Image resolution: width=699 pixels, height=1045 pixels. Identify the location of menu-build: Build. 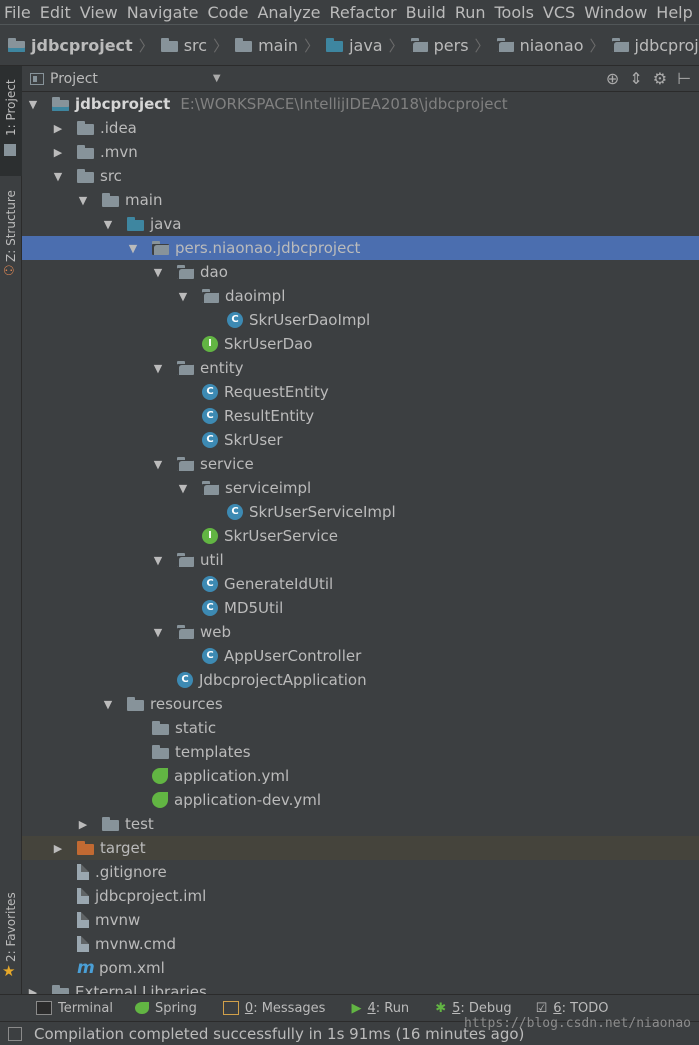
(426, 12).